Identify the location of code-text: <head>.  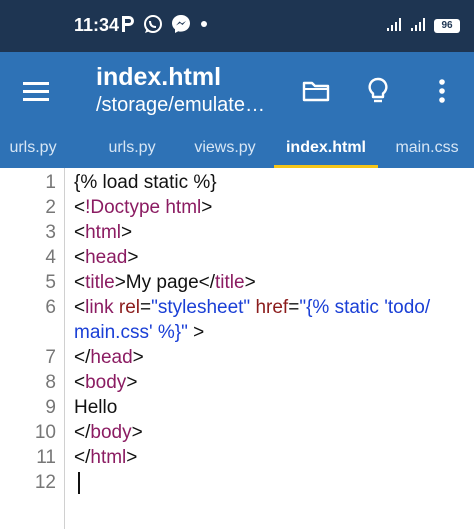
(106, 257).